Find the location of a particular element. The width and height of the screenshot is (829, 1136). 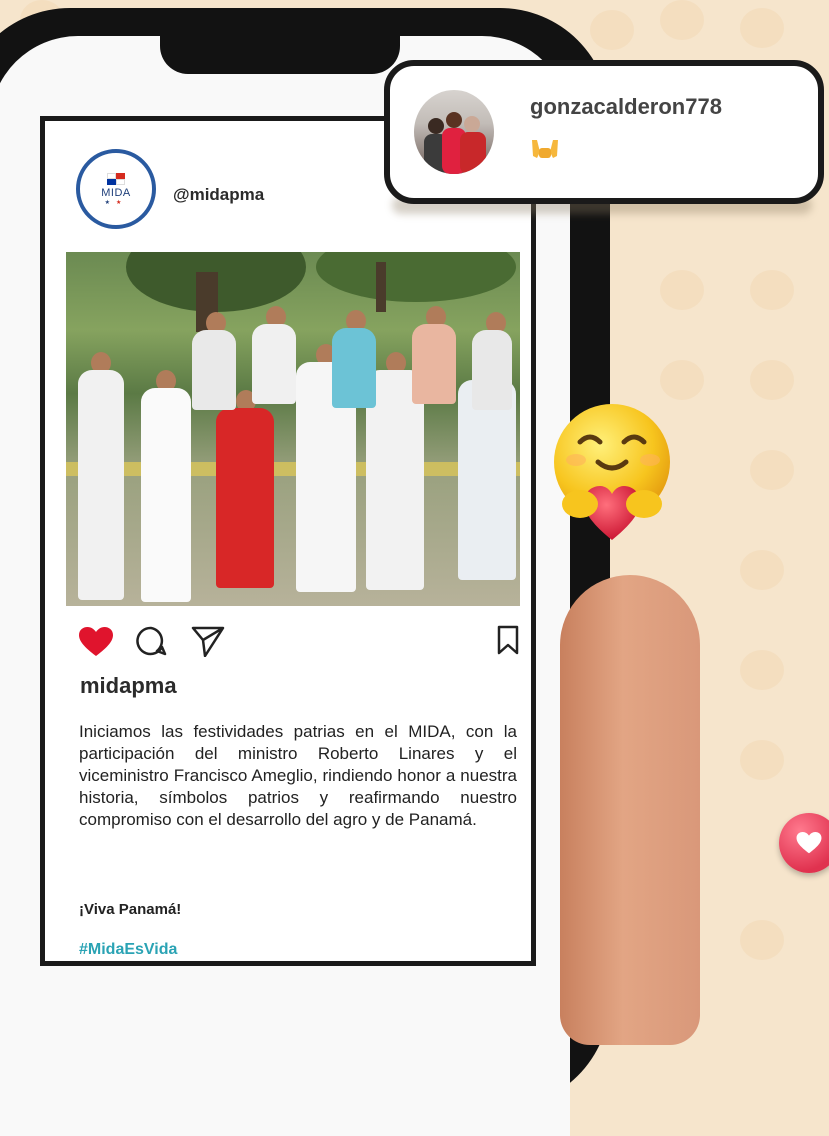

logo-stars-icon: ★★ is located at coordinates (116, 202).